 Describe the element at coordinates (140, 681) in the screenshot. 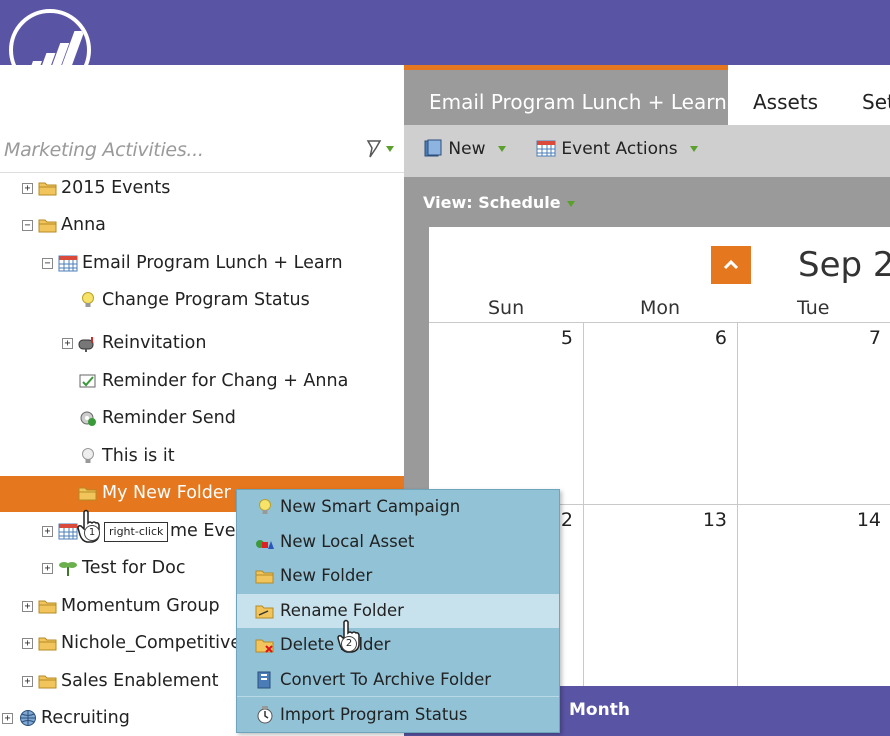

I see `tree-item-label: Sales Enablement` at that location.